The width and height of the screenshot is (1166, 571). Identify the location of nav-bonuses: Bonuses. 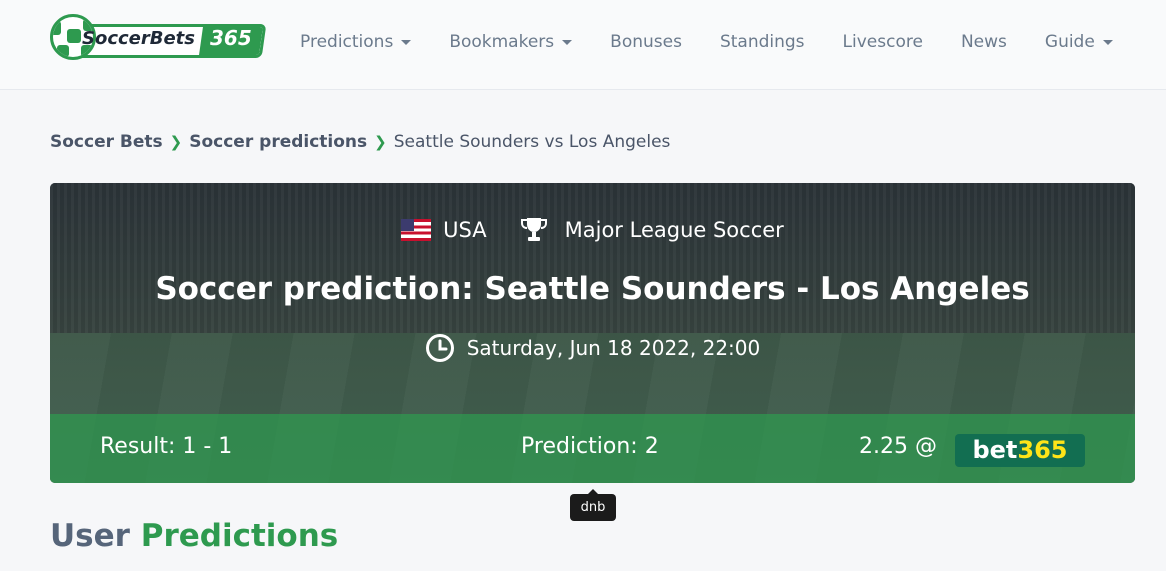
(646, 42).